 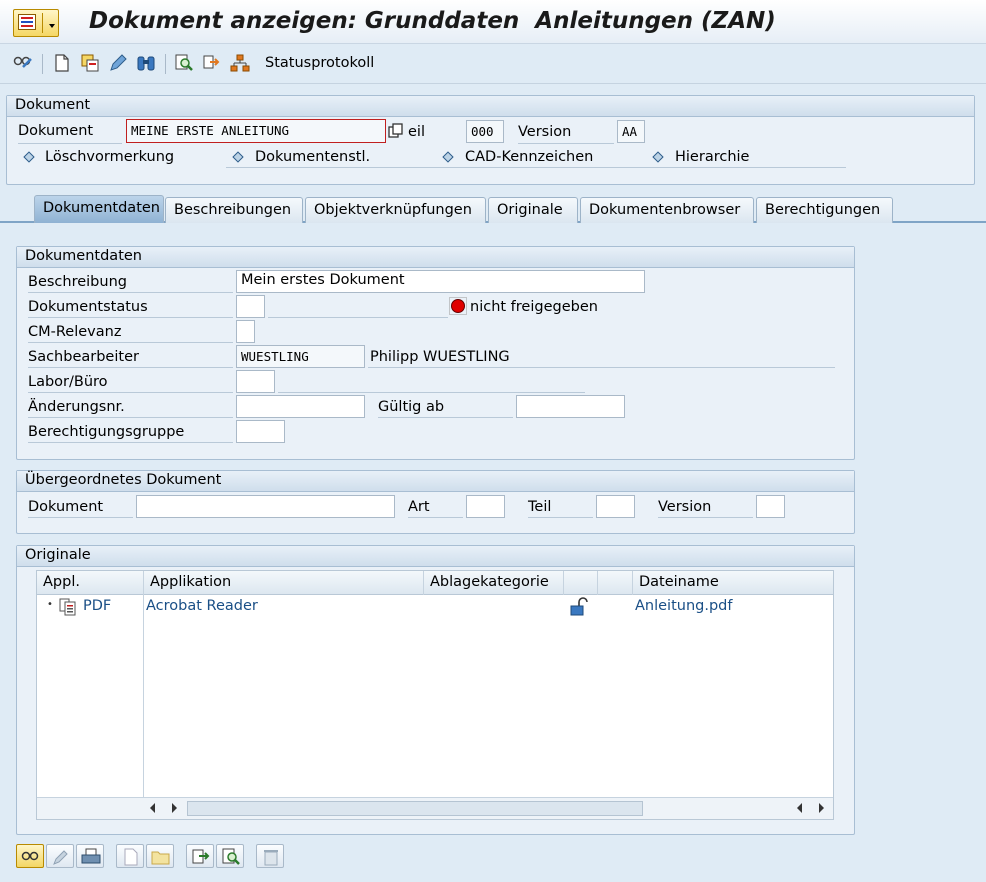 What do you see at coordinates (534, 307) in the screenshot?
I see `status-text: nicht freigegeben` at bounding box center [534, 307].